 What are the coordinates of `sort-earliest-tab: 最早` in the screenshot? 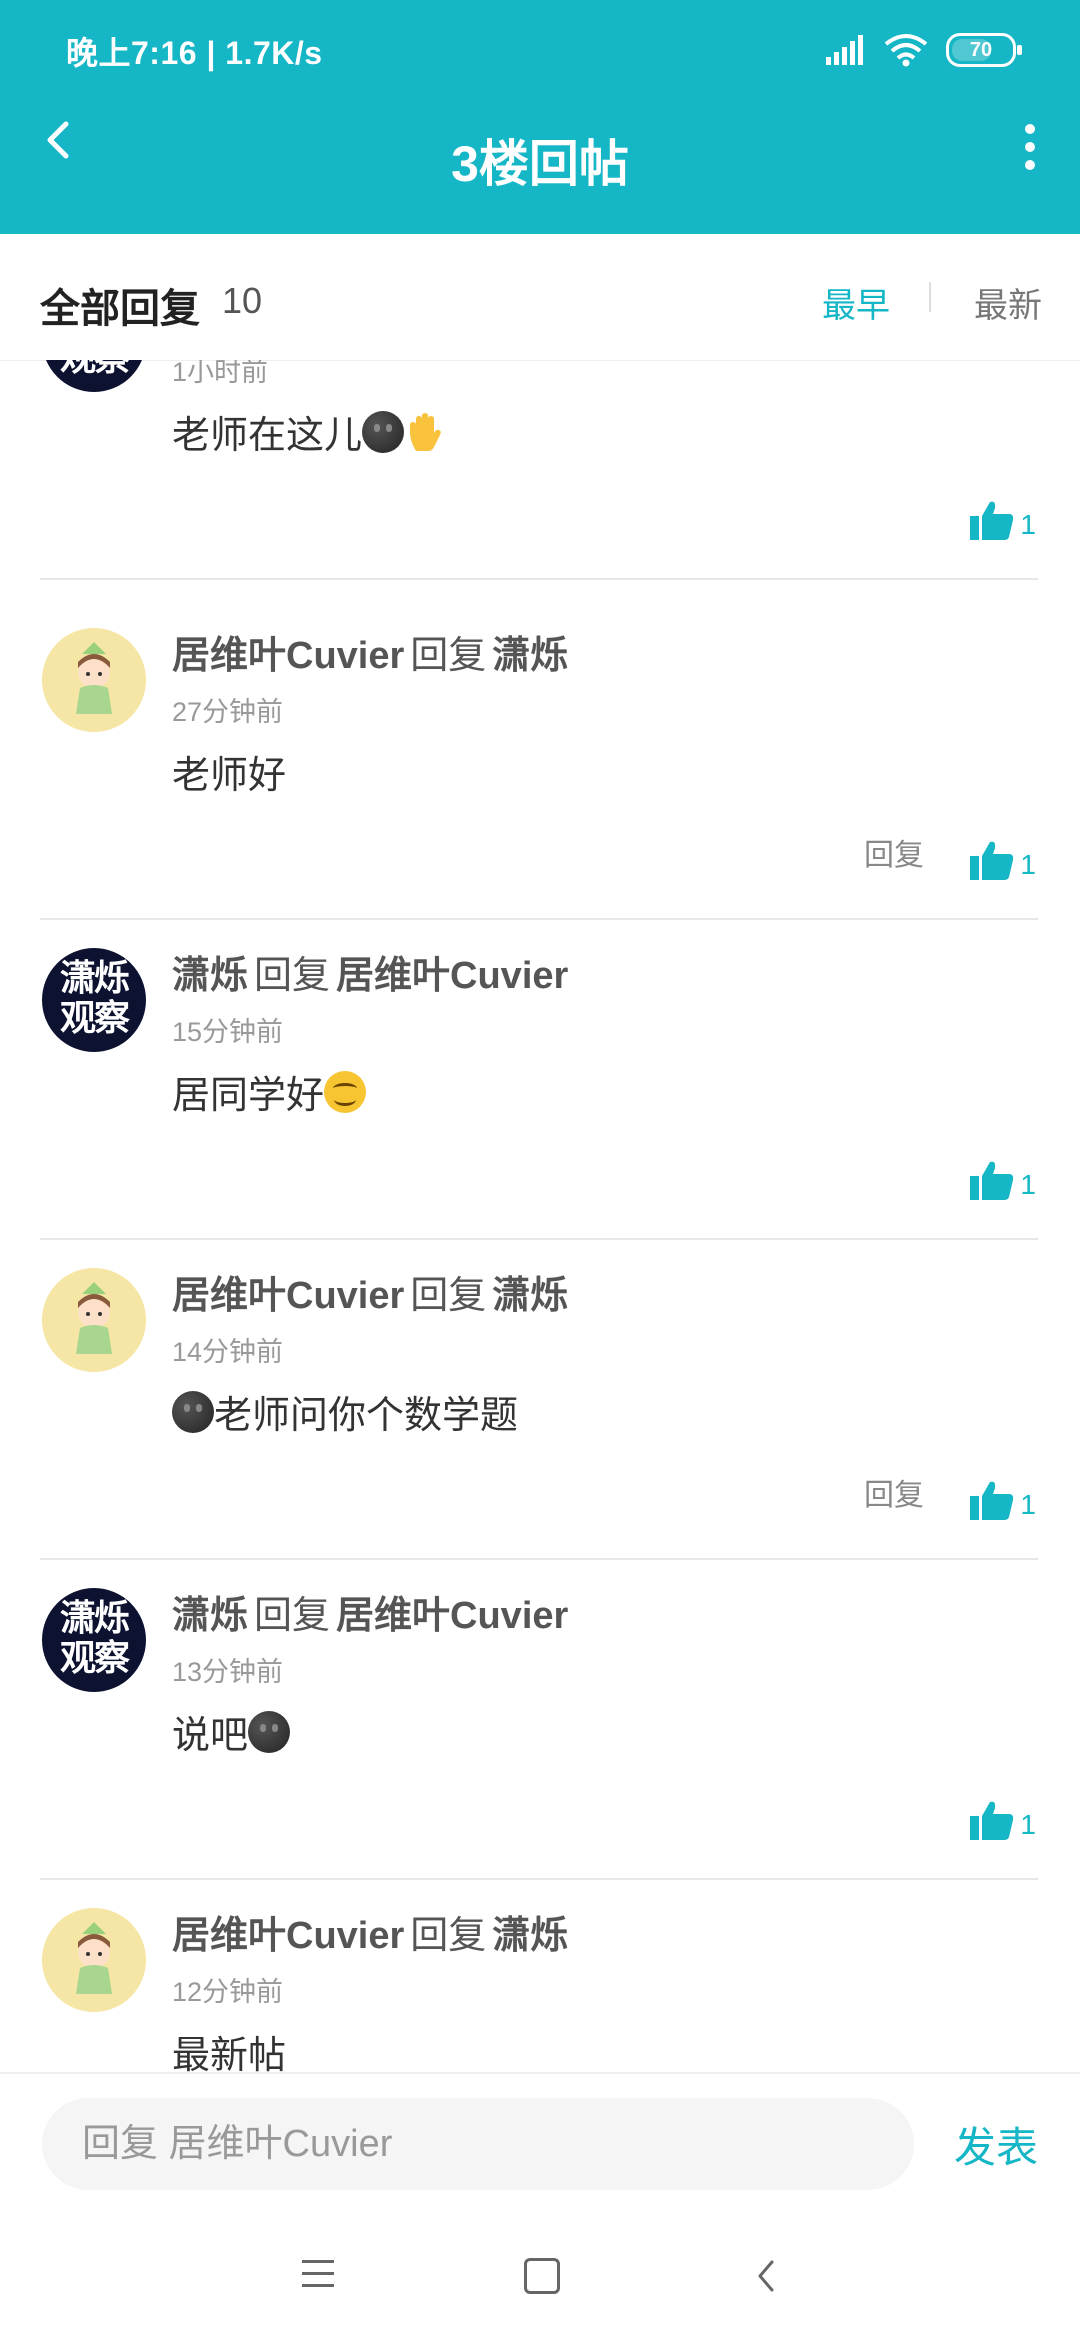 It's located at (856, 302).